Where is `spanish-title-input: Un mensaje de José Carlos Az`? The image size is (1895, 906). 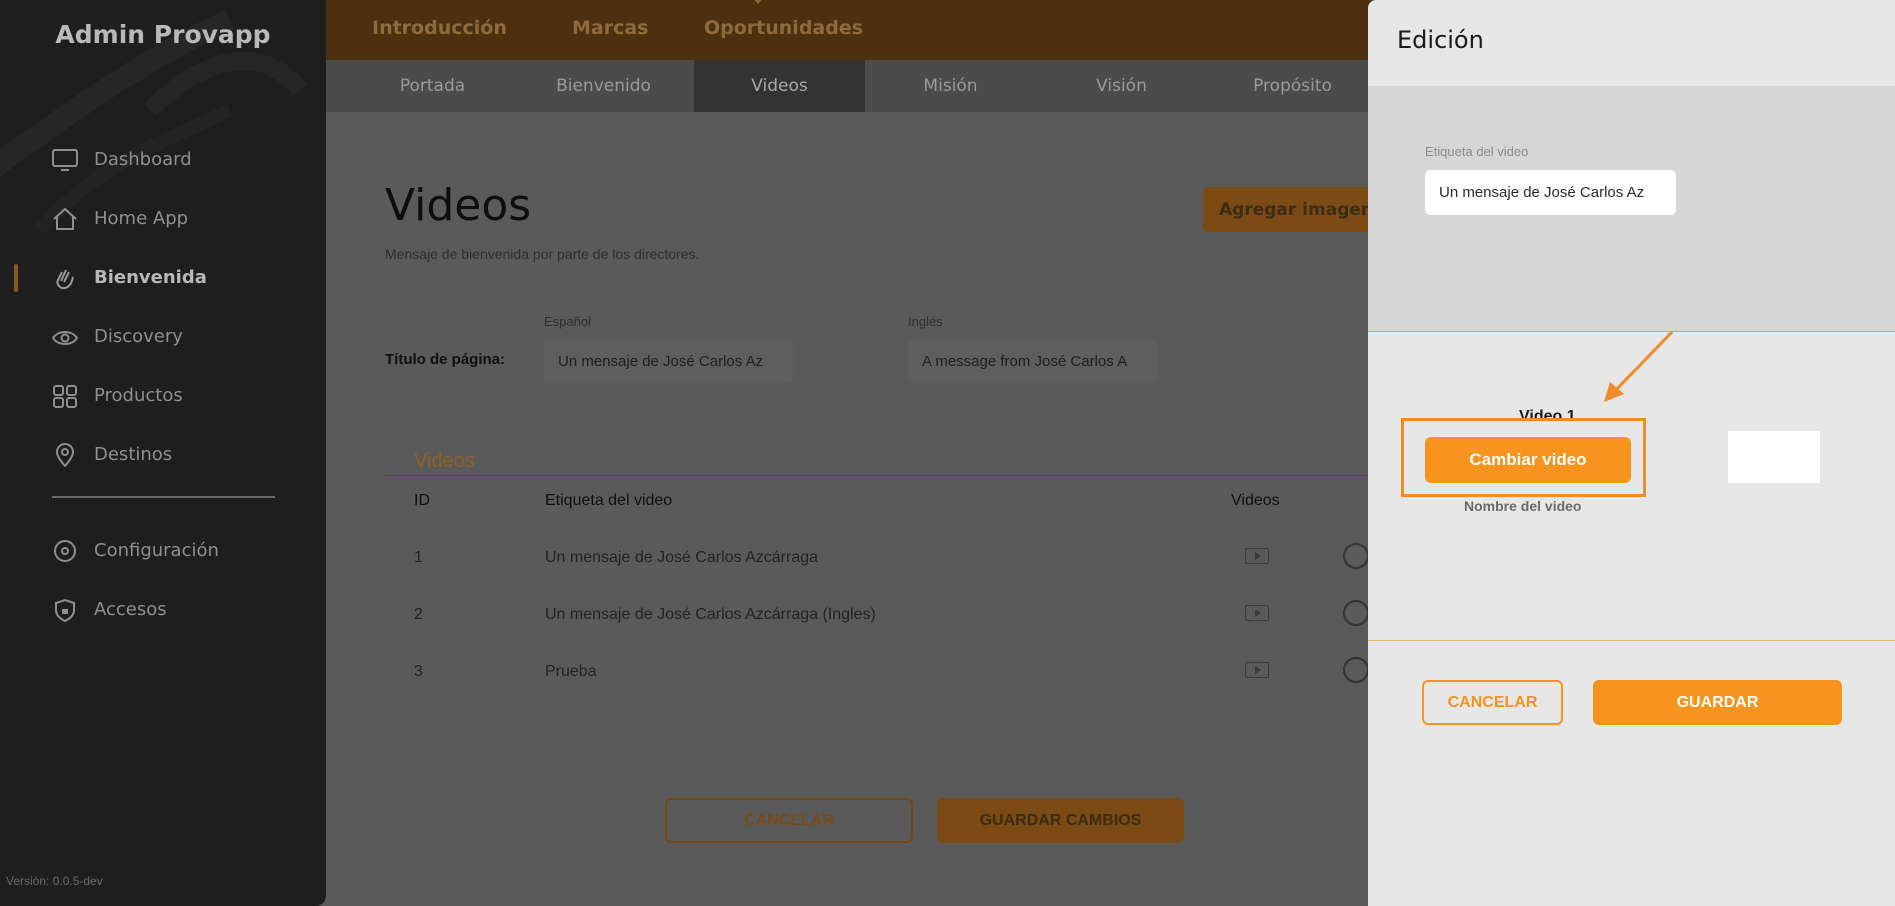
spanish-title-input: Un mensaje de José Carlos Az is located at coordinates (668, 361).